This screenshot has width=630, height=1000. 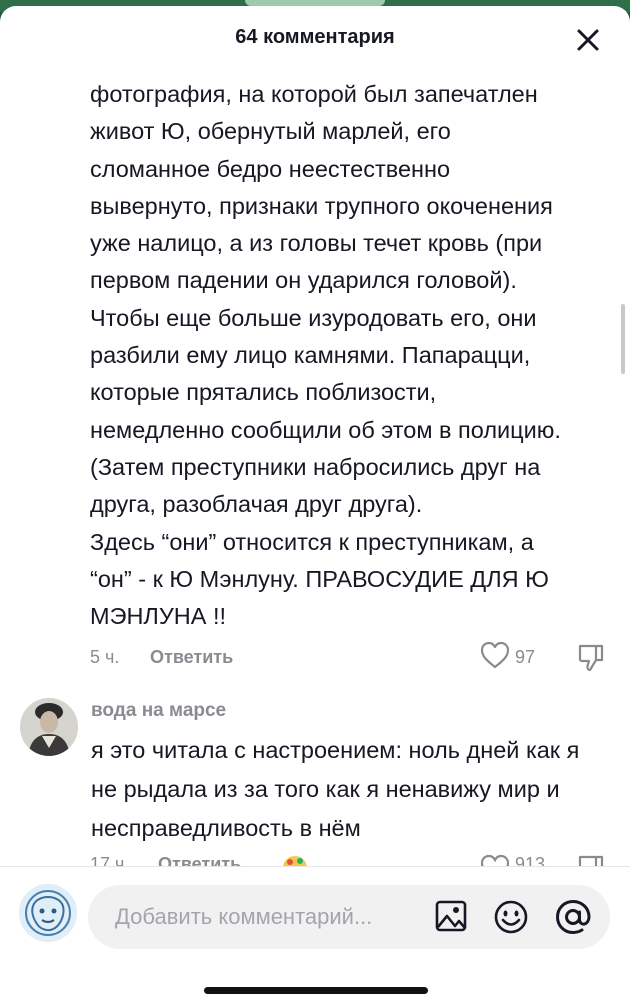 I want to click on emoji-icon, so click(x=511, y=917).